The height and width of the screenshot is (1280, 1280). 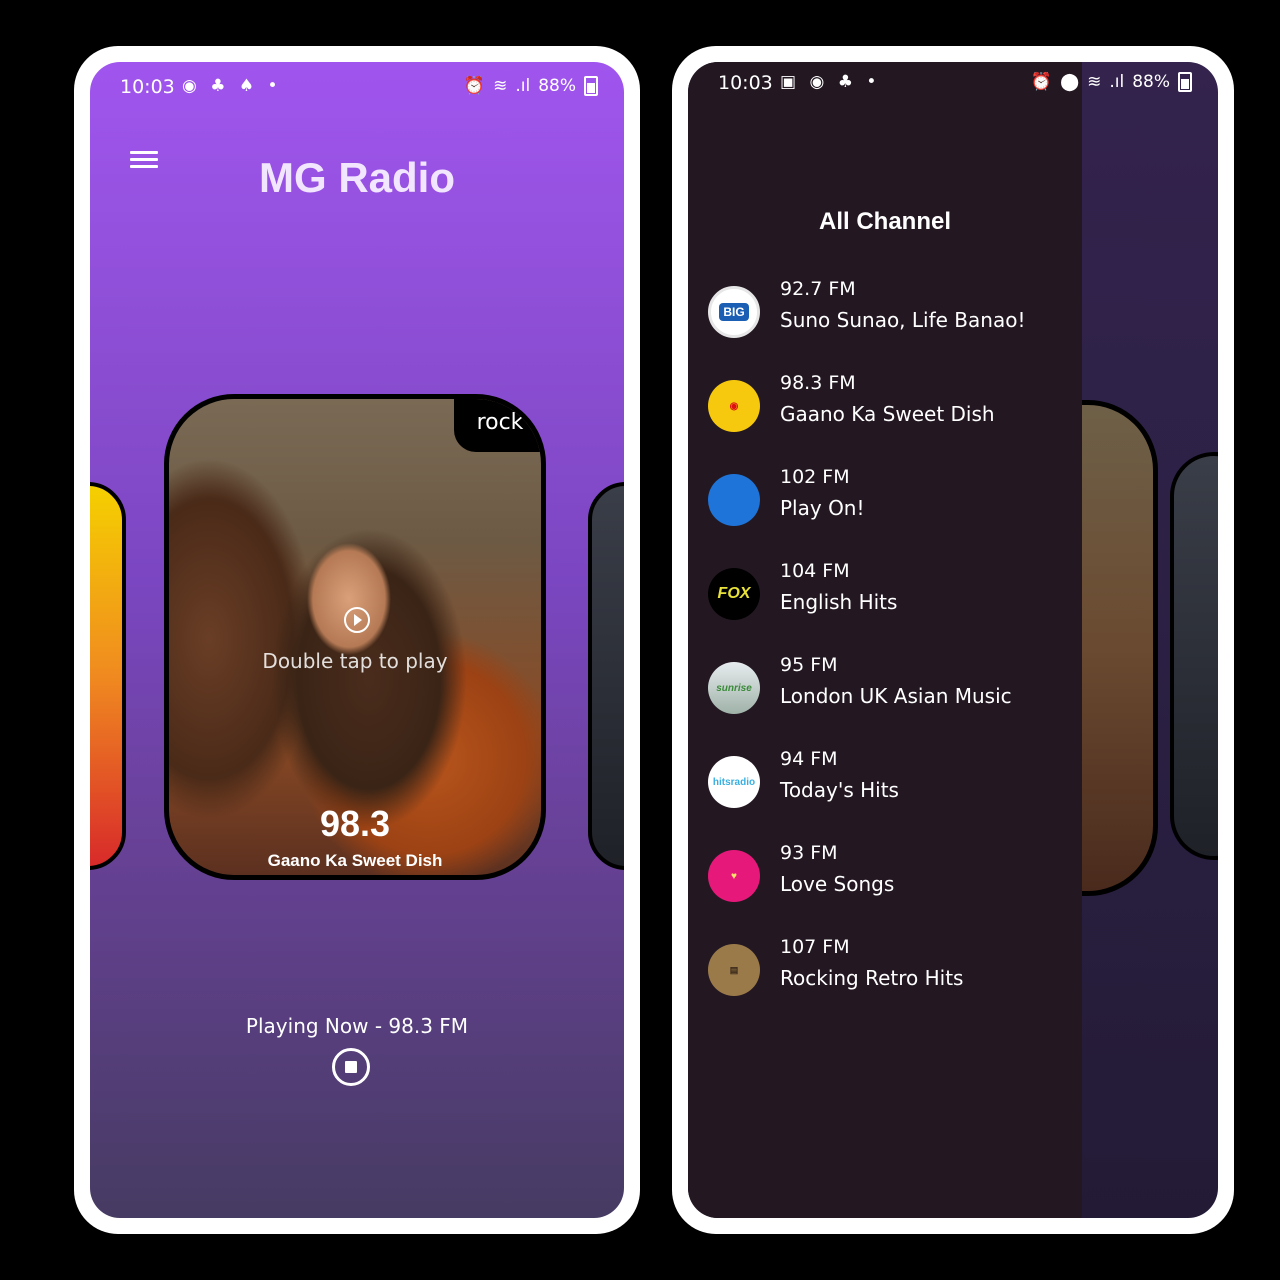 I want to click on carousel-card-prev, so click(x=108, y=676).